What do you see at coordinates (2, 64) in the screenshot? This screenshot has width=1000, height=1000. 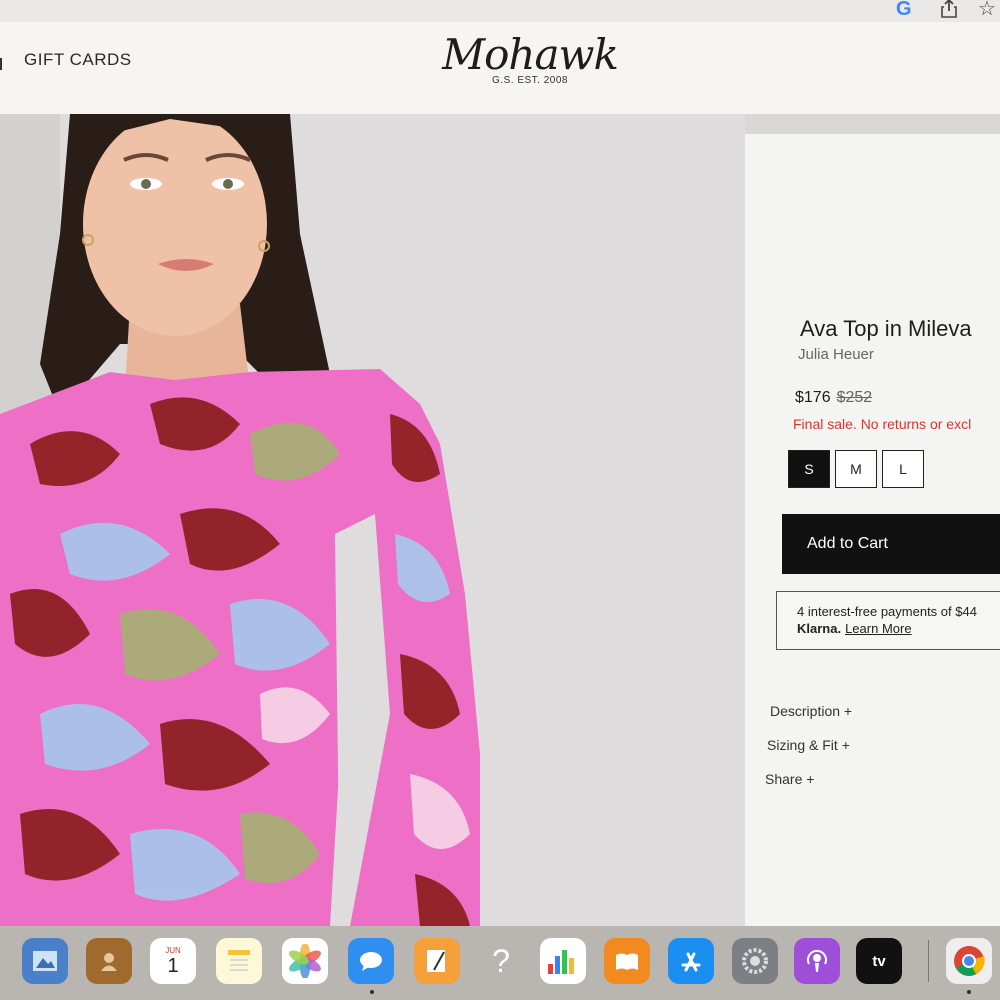 I see `menu-edge-icon` at bounding box center [2, 64].